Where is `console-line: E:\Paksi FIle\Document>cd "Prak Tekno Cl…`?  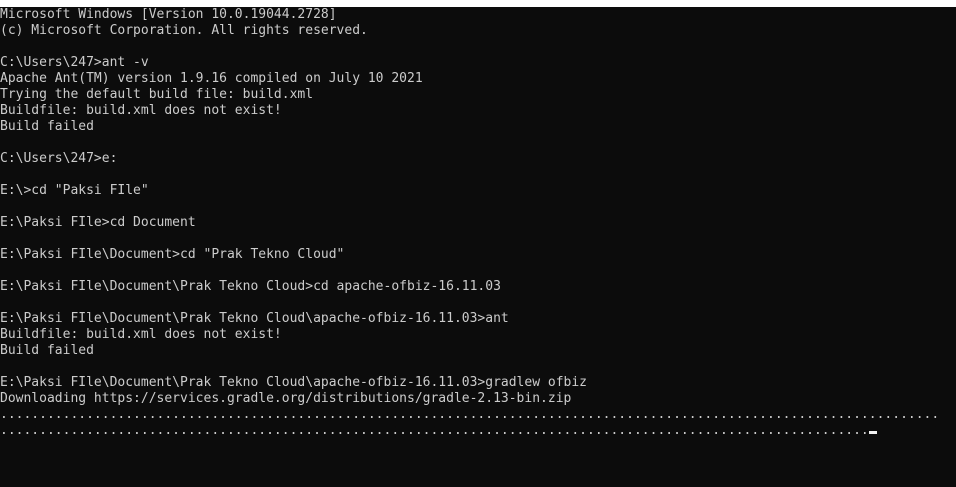 console-line: E:\Paksi FIle\Document>cd "Prak Tekno Cl… is located at coordinates (172, 254).